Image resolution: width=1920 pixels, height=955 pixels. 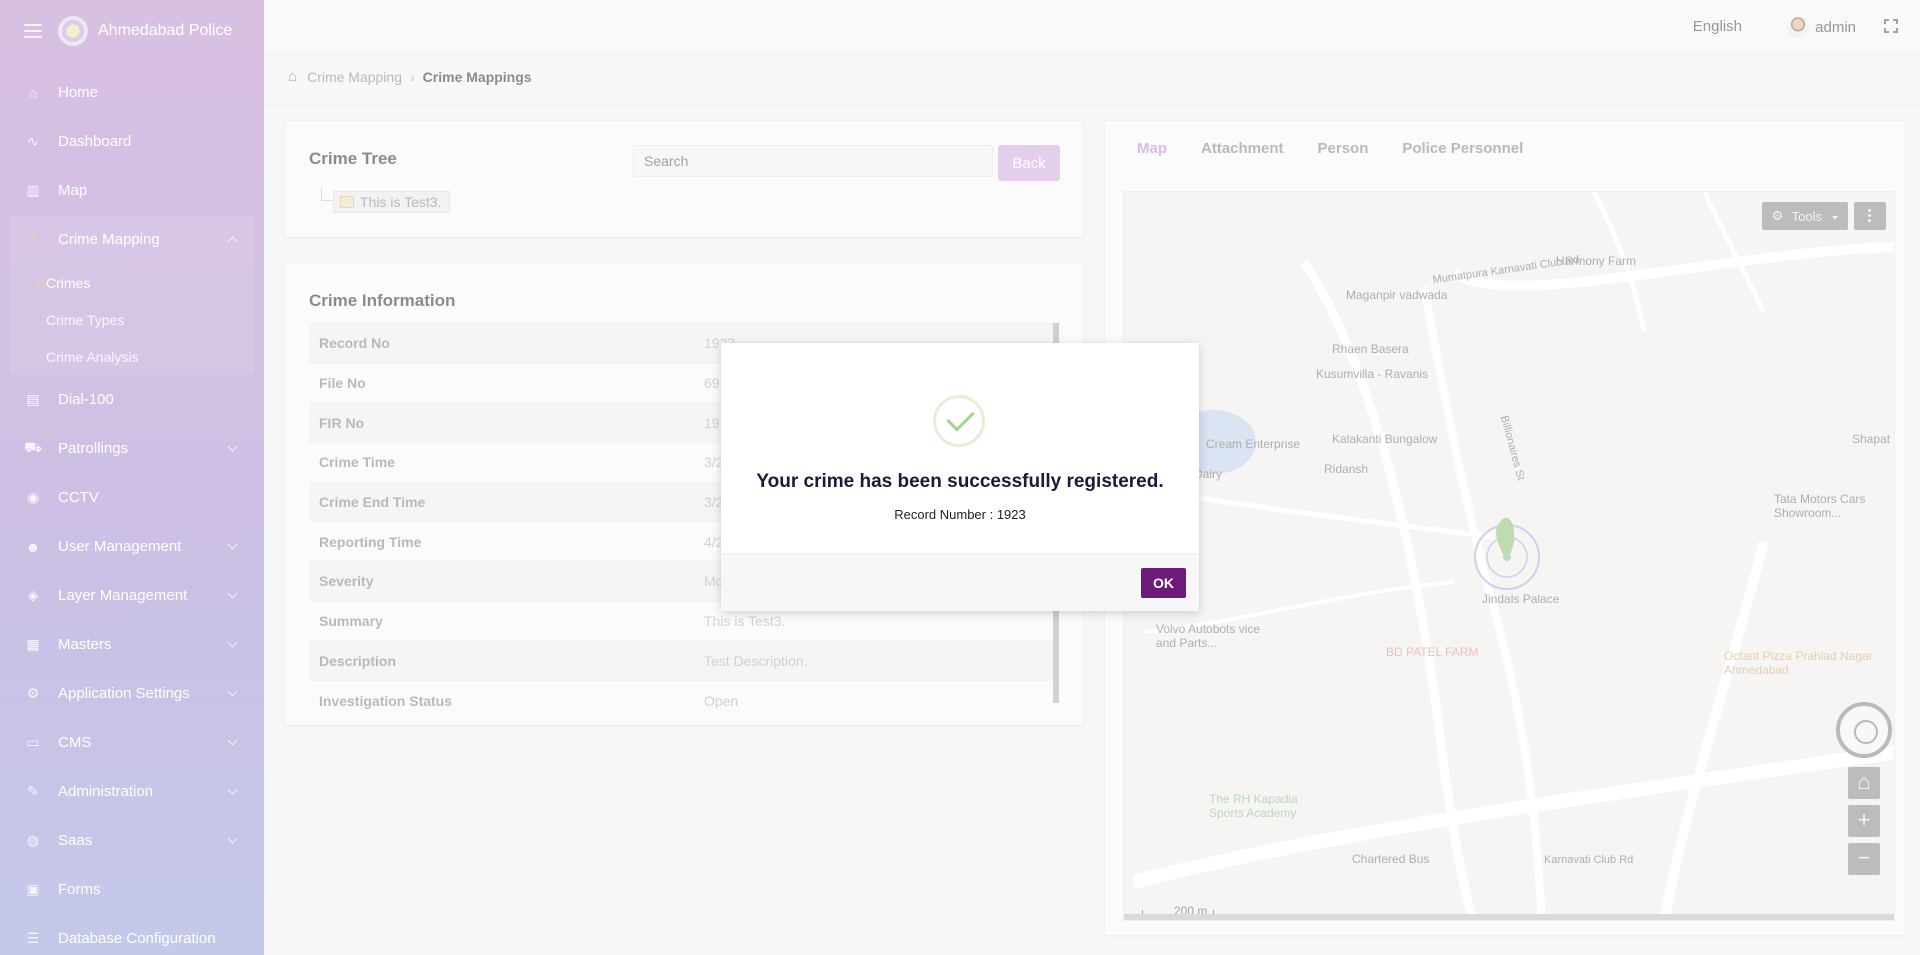 I want to click on checkmark-icon, so click(x=959, y=421).